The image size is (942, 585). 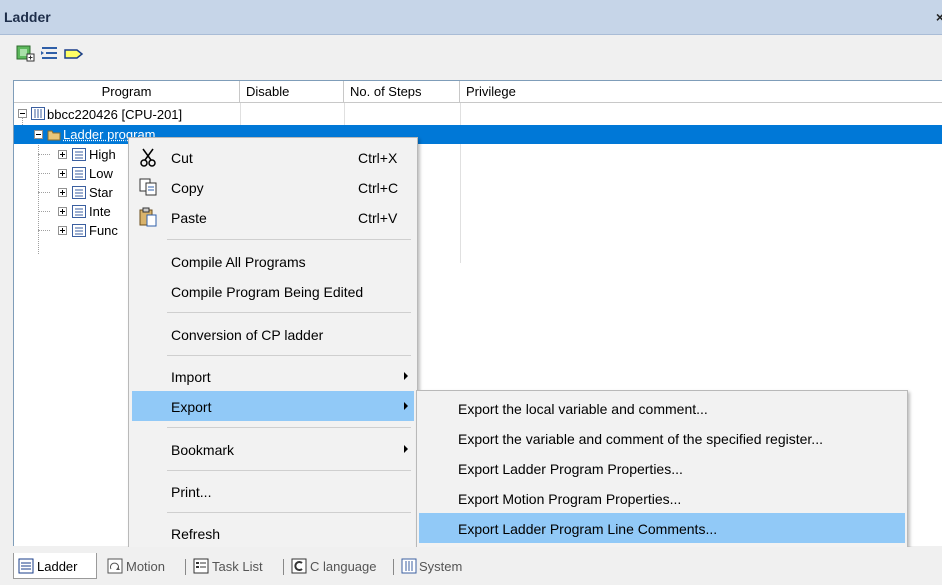 I want to click on menu-item-compile-all: Compile All Programs, so click(x=273, y=261).